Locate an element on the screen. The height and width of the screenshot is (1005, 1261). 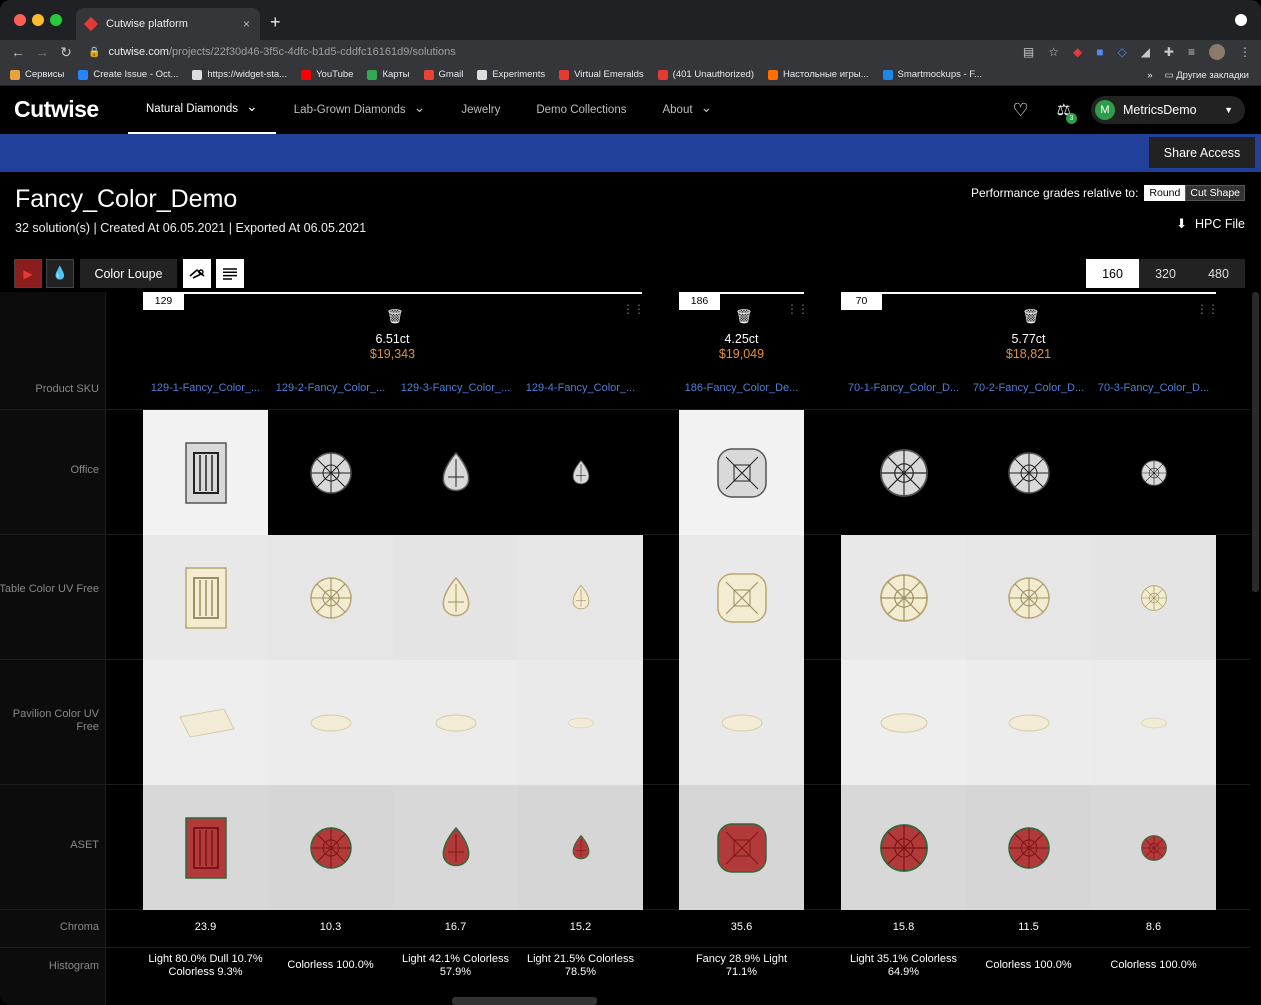
puzzle-icon: ✚ is located at coordinates (1169, 52).